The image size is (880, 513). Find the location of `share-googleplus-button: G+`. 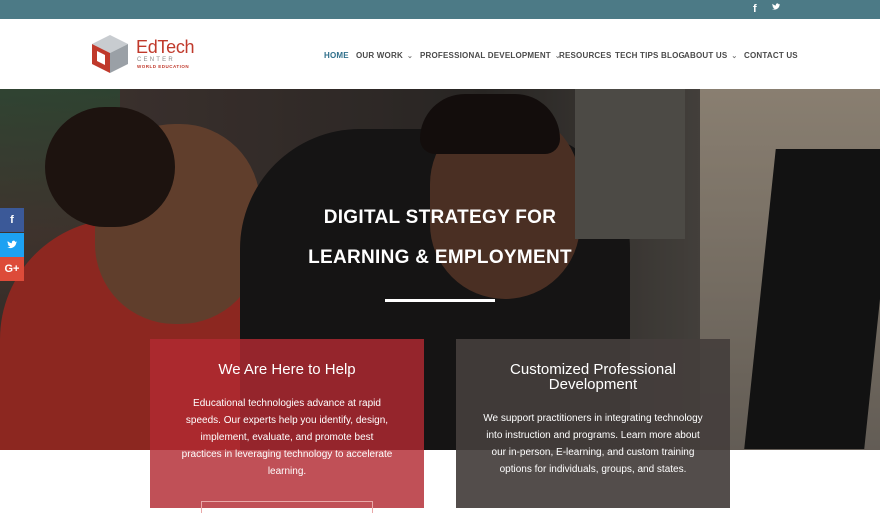

share-googleplus-button: G+ is located at coordinates (12, 269).